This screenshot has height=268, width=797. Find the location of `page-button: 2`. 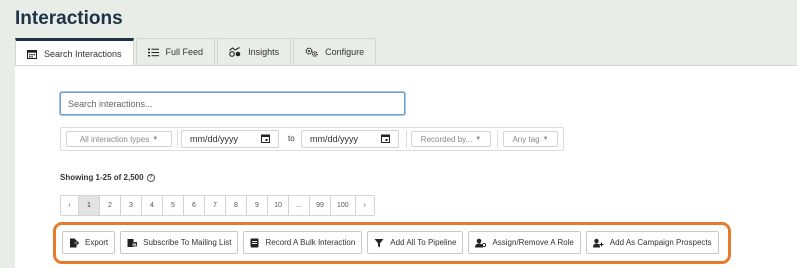

page-button: 2 is located at coordinates (110, 205).